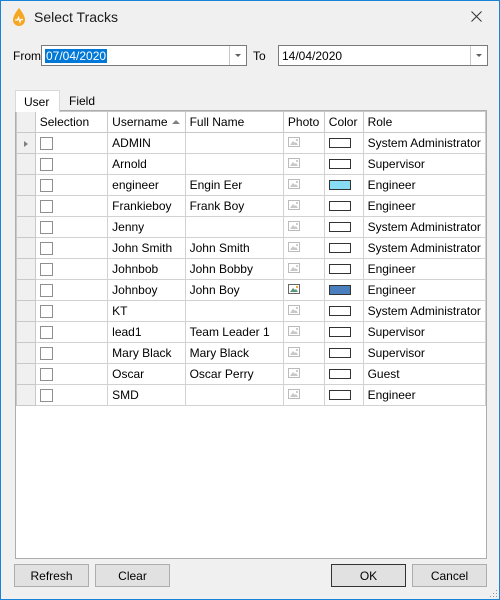 The image size is (500, 600). I want to click on table-row: engineer Engin Eer Engineer, so click(251, 185).